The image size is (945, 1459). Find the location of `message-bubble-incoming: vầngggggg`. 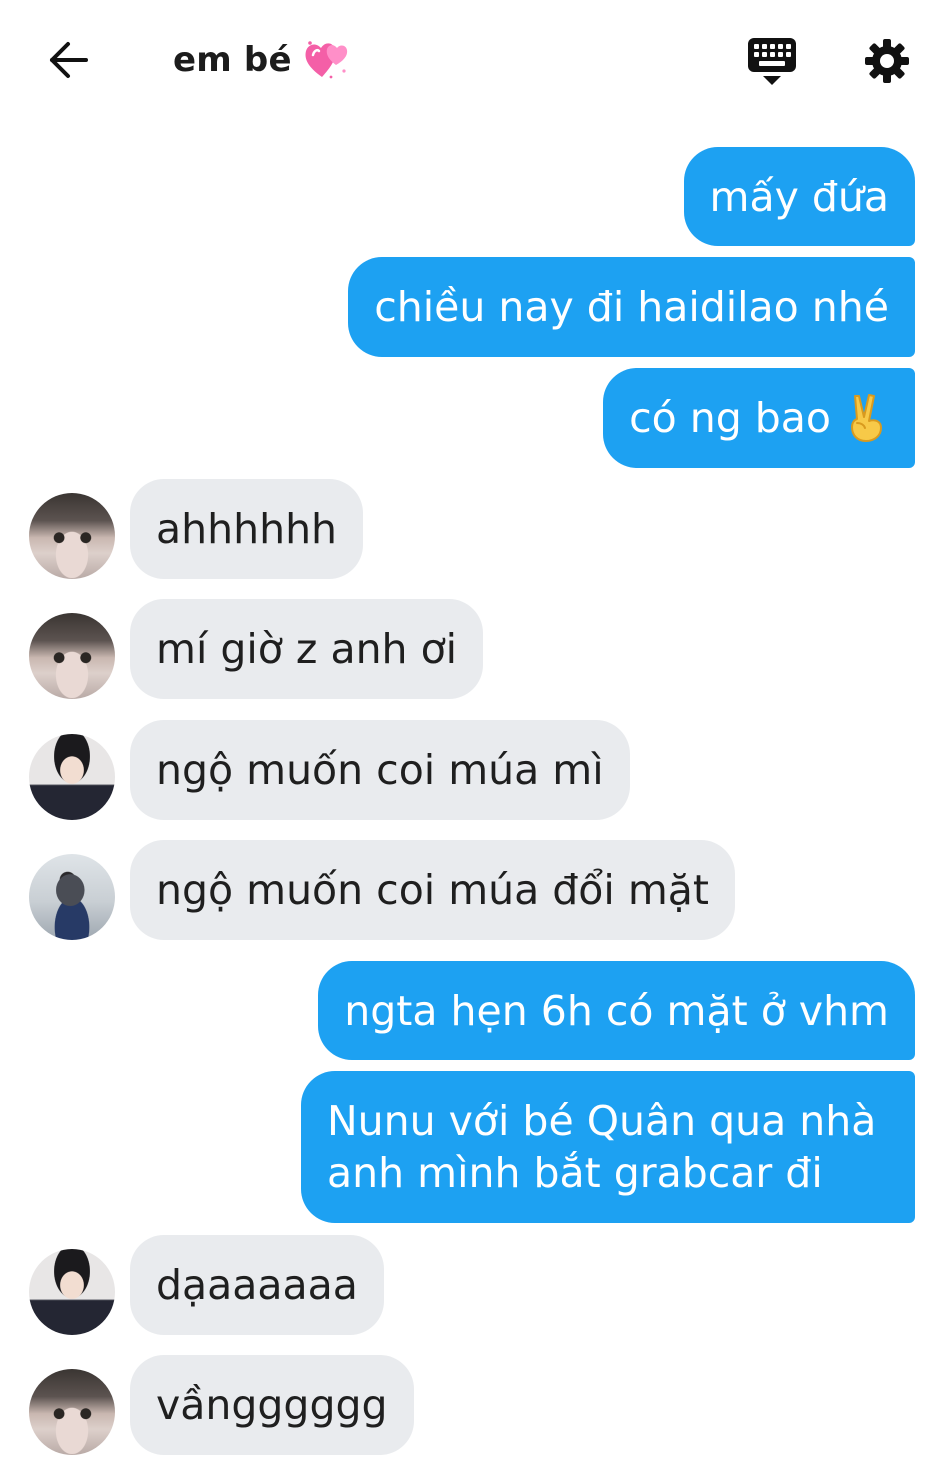

message-bubble-incoming: vầngggggg is located at coordinates (272, 1405).